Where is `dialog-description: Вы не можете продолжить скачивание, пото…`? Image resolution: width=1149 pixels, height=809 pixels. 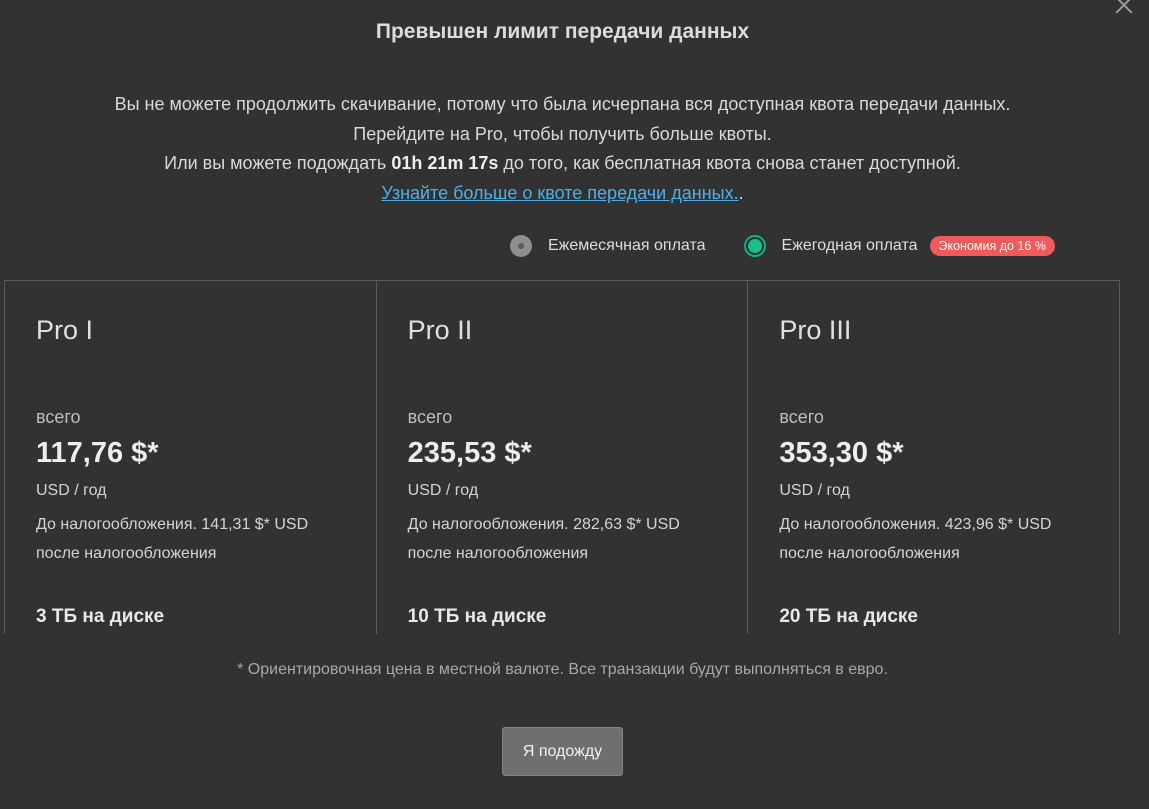
dialog-description: Вы не можете продолжить скачивание, пото… is located at coordinates (562, 149).